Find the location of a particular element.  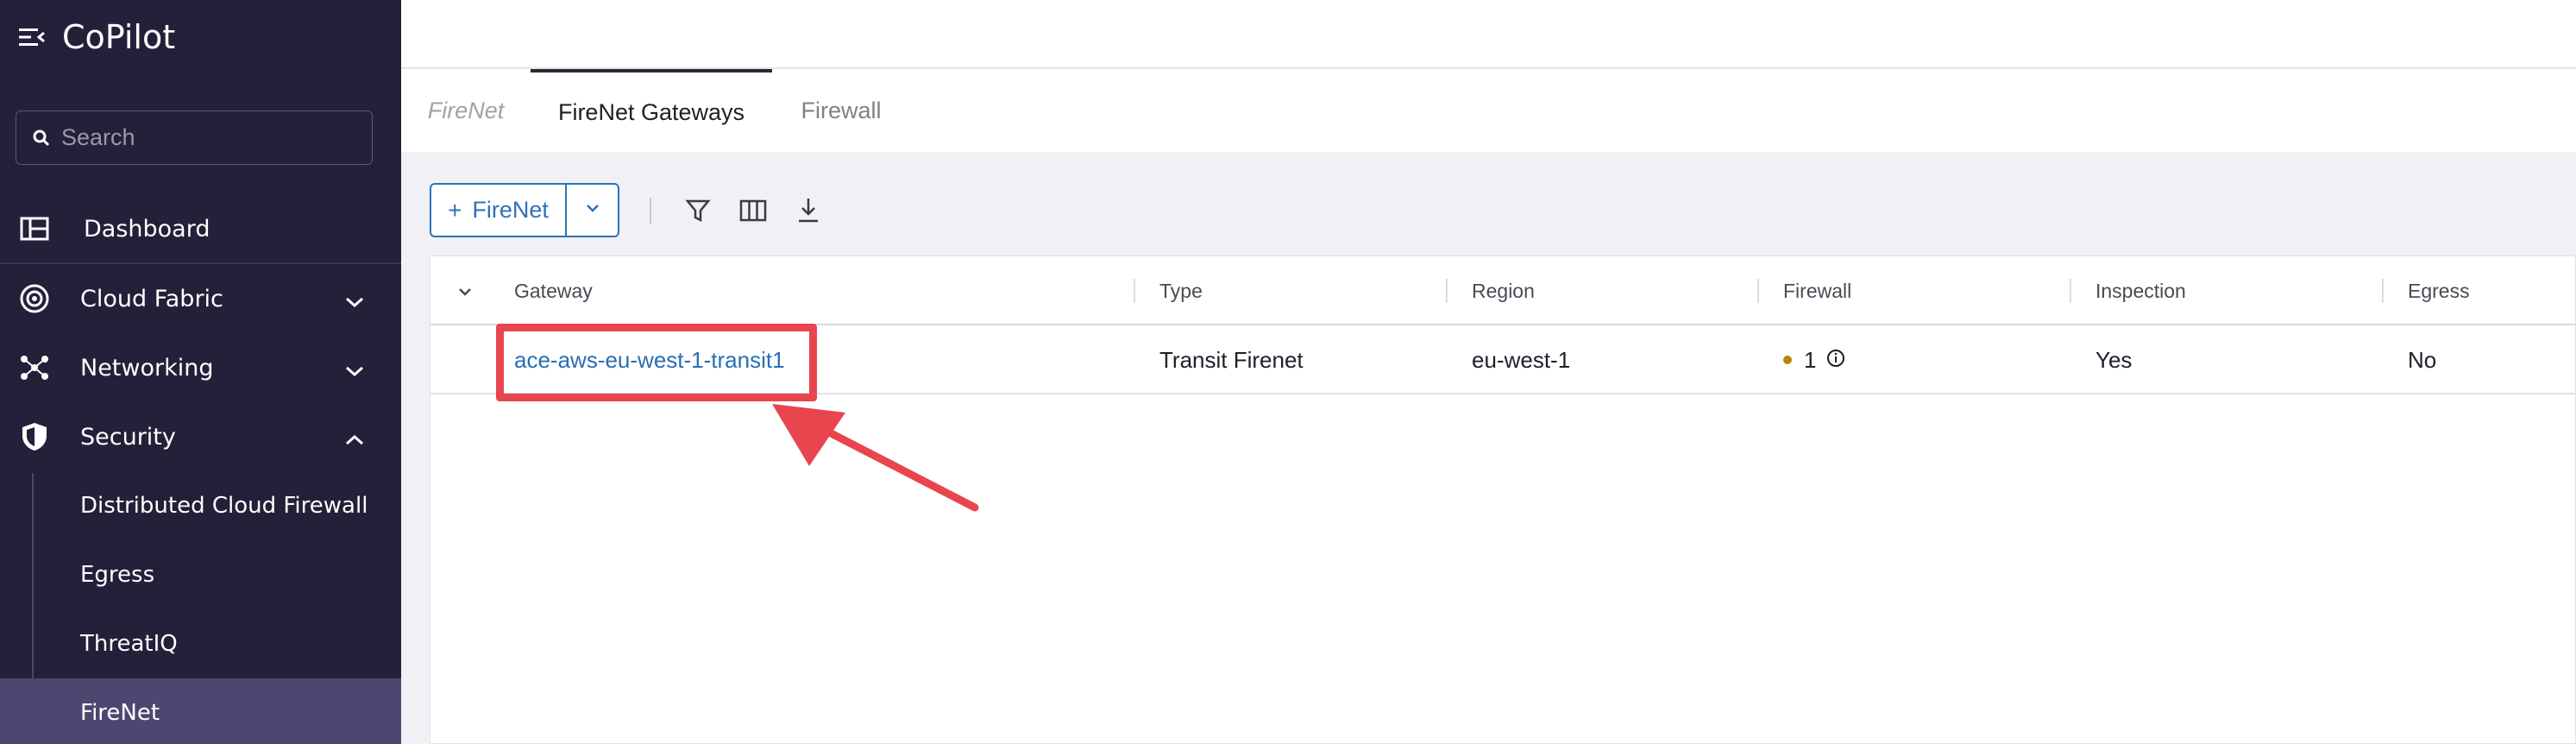

tab-firewall: Firewall is located at coordinates (841, 110).